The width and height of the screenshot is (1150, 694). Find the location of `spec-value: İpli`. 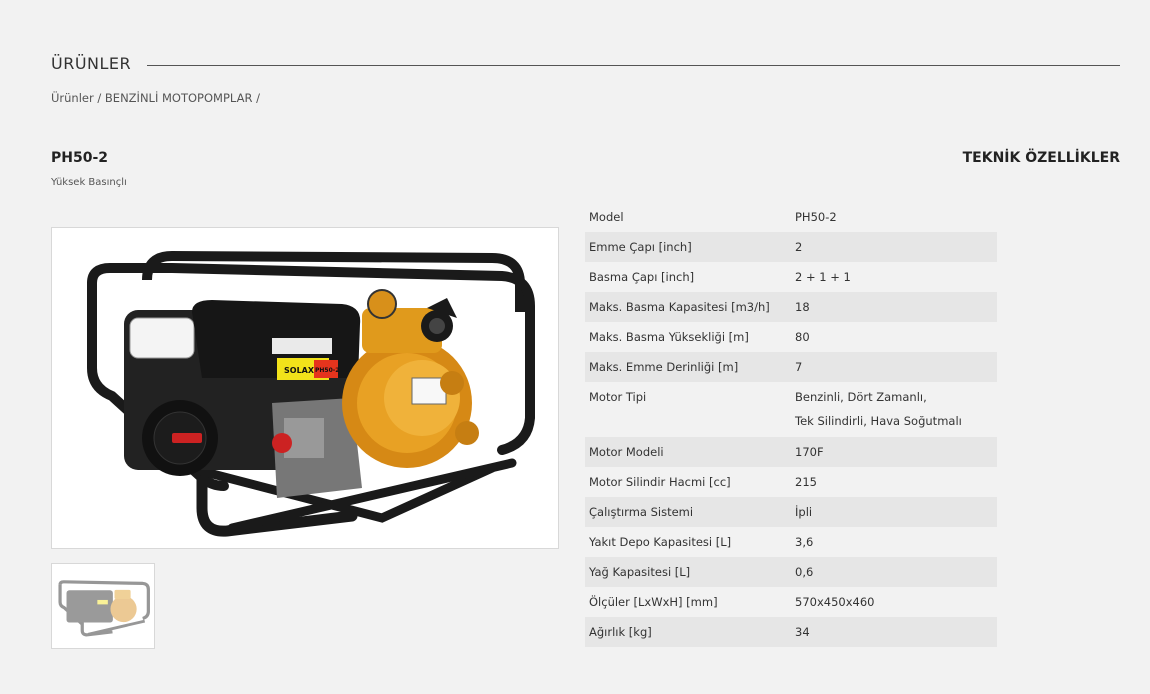

spec-value: İpli is located at coordinates (894, 512).